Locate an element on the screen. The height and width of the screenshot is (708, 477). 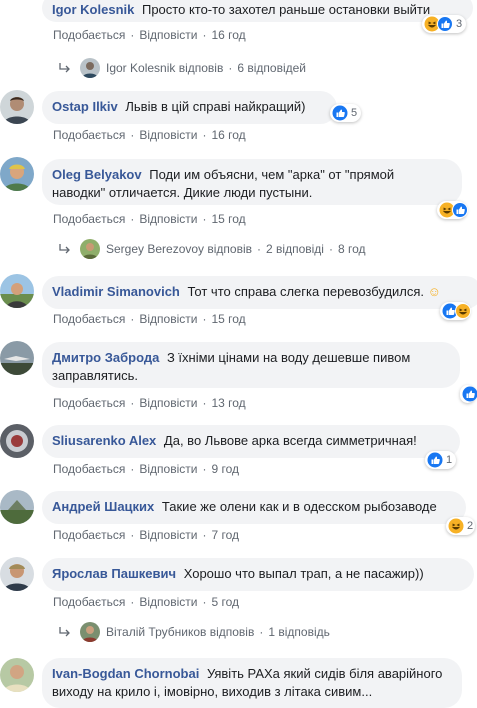
comment-actions: Подобається·Відповісти·5 год is located at coordinates (146, 602).